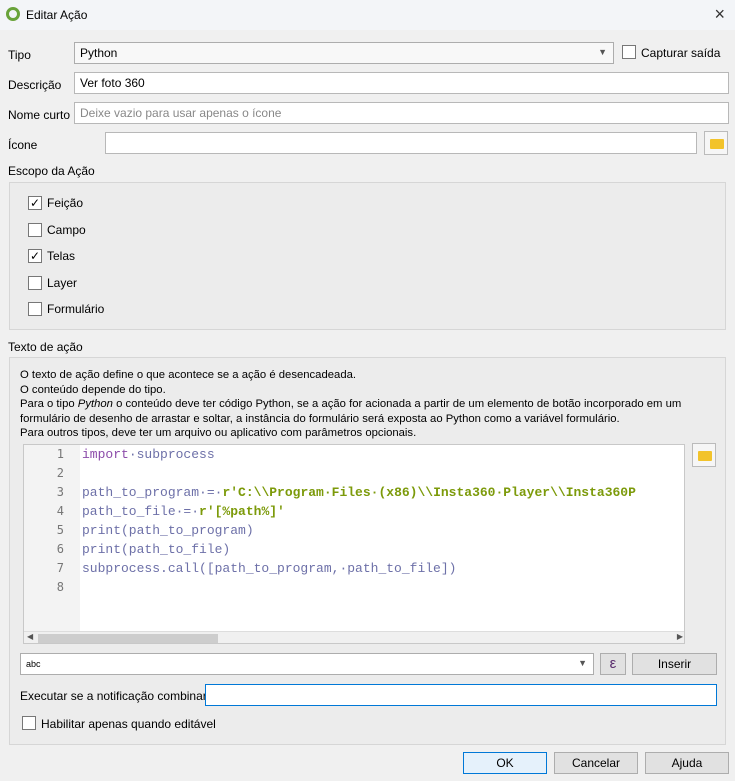 The height and width of the screenshot is (781, 735). I want to click on code-text: path_to_program·=·, so click(152, 492).